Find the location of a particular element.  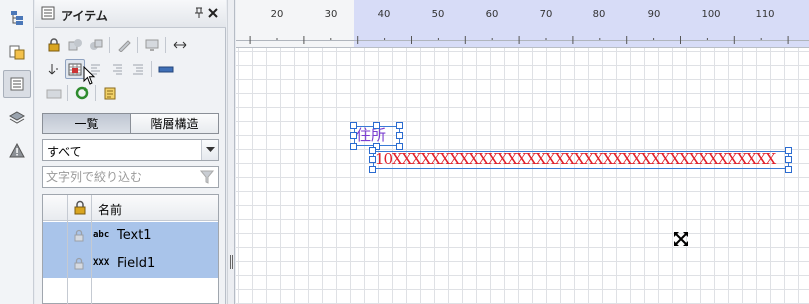

align-right-button is located at coordinates (117, 69).